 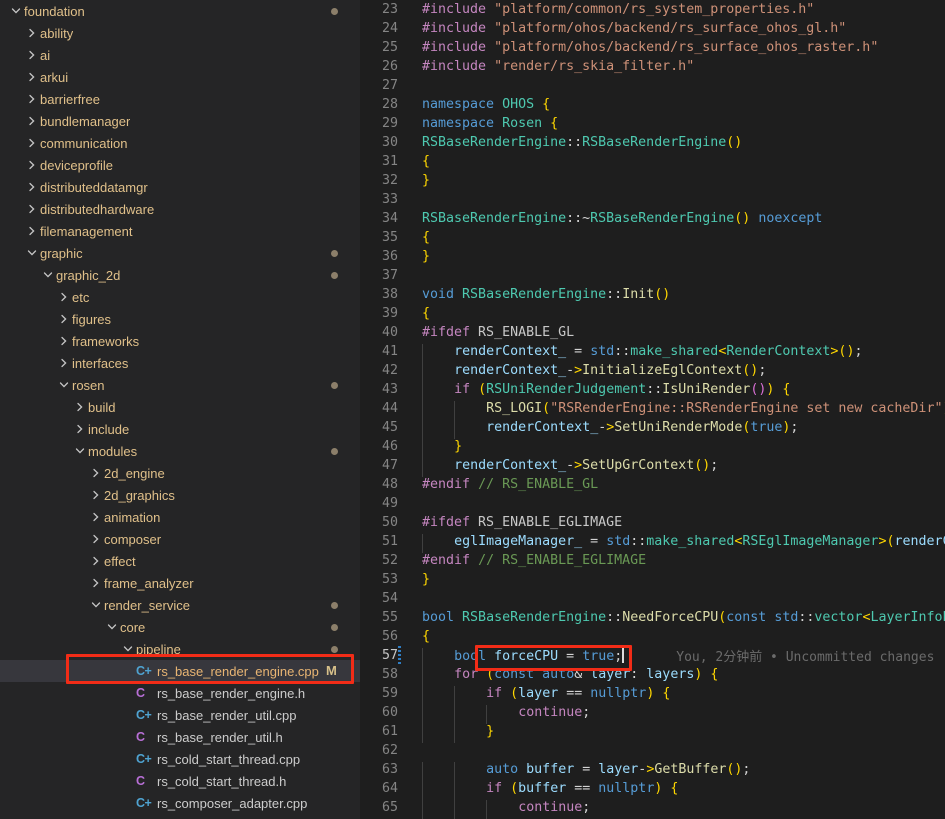 I want to click on sidebar-folder-ai: ai, so click(x=180, y=55).